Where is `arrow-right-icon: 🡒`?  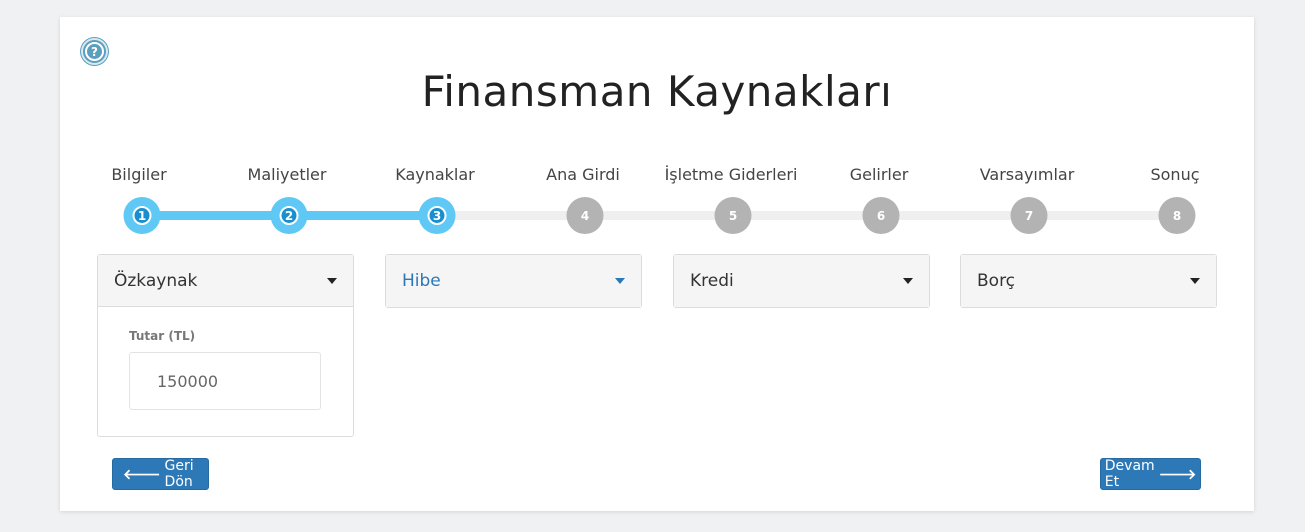 arrow-right-icon: 🡒 is located at coordinates (1177, 474).